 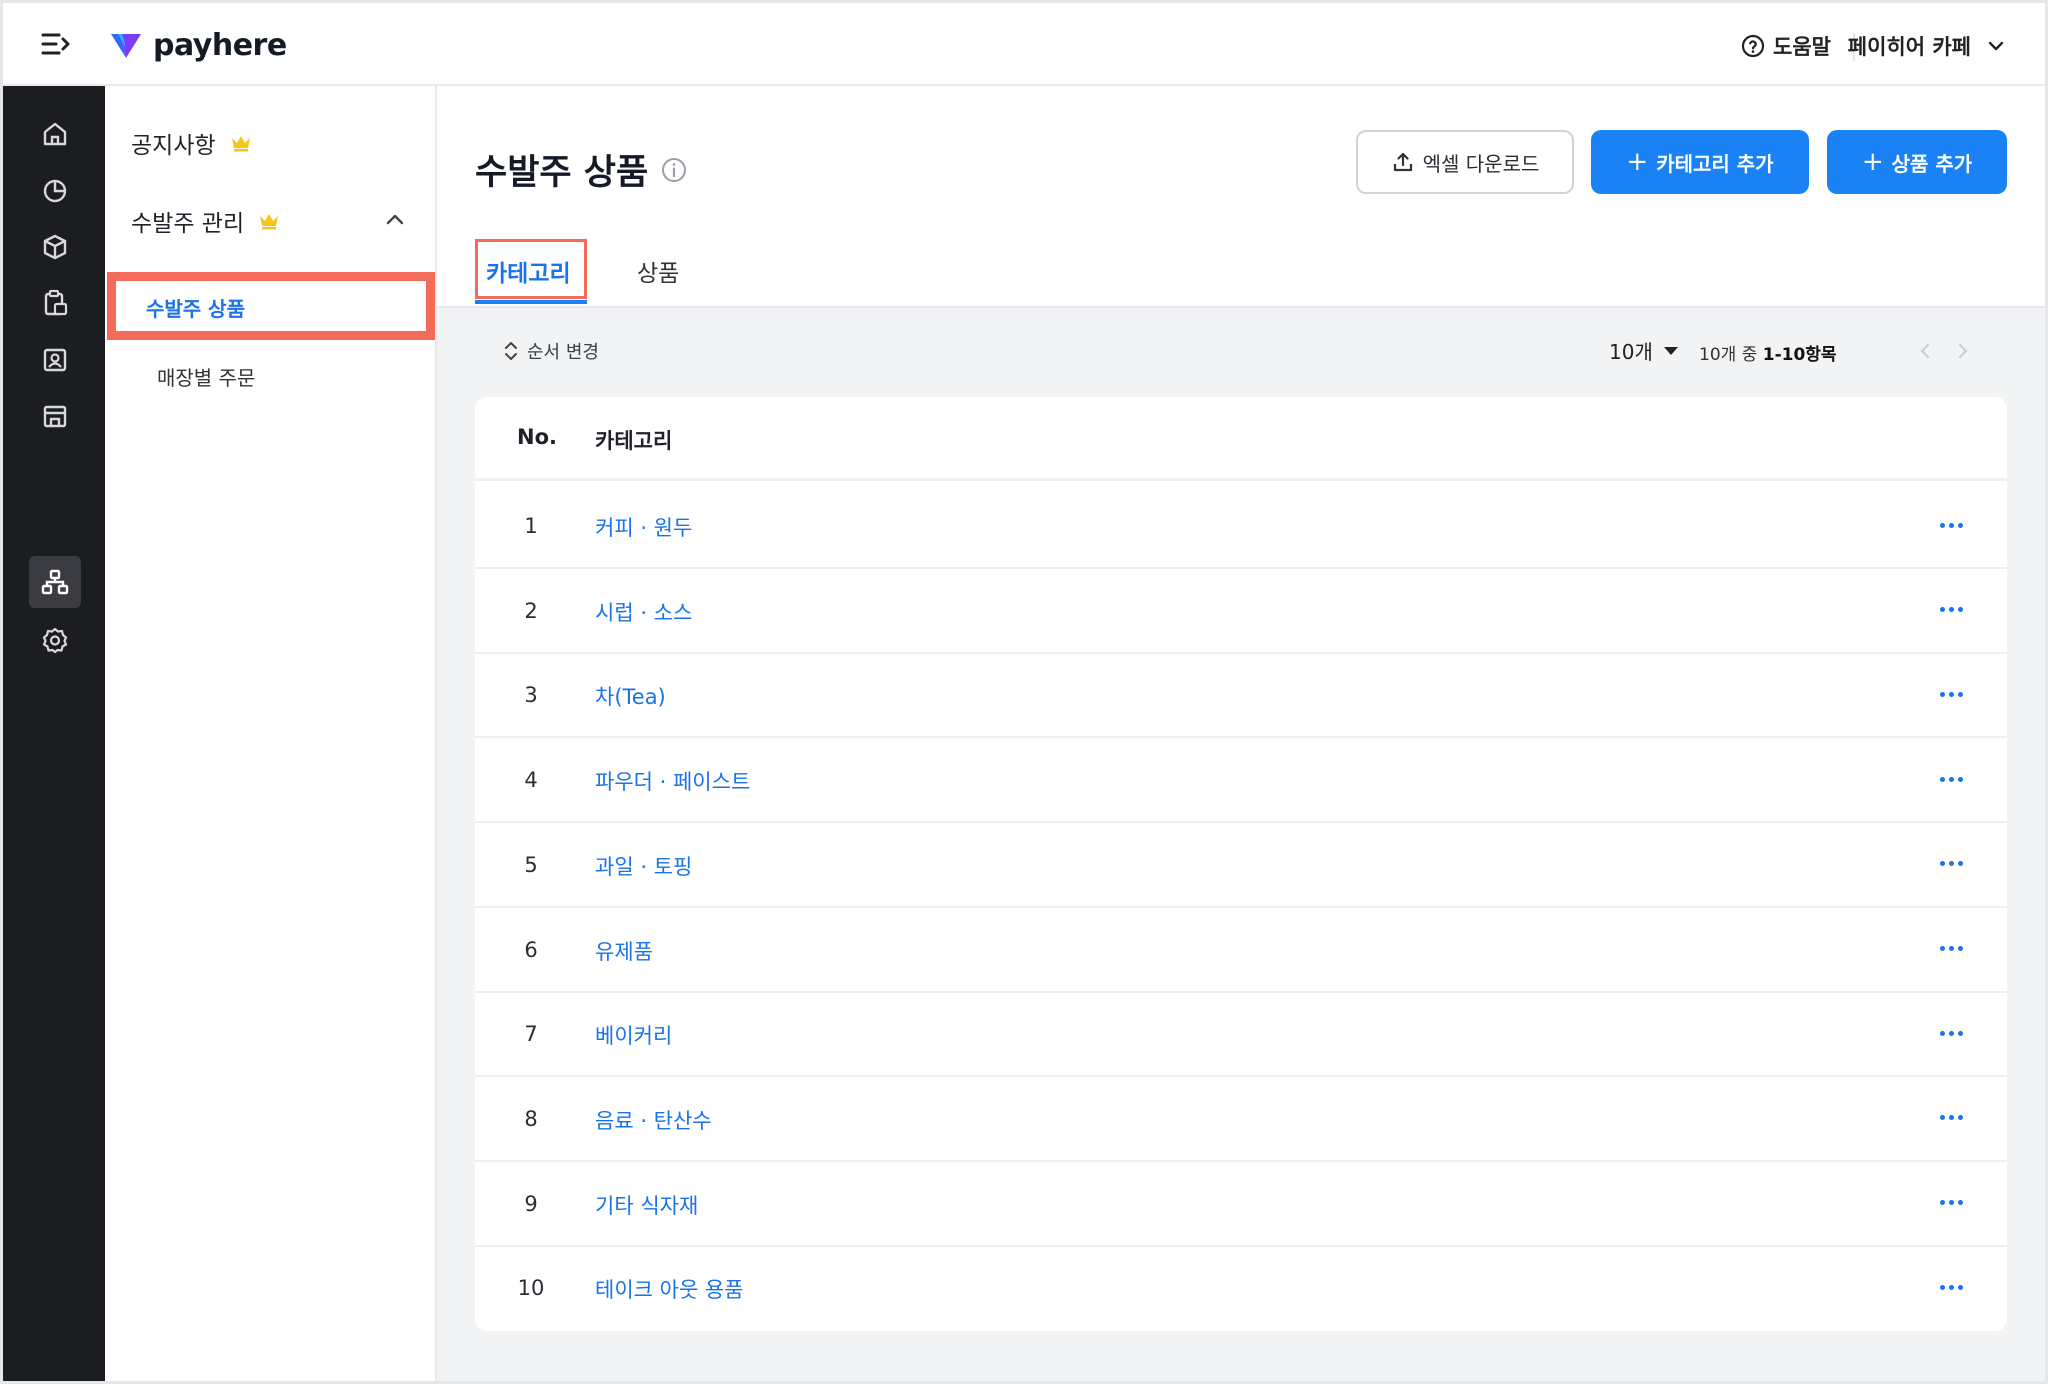 What do you see at coordinates (531, 949) in the screenshot?
I see `row-number: 6` at bounding box center [531, 949].